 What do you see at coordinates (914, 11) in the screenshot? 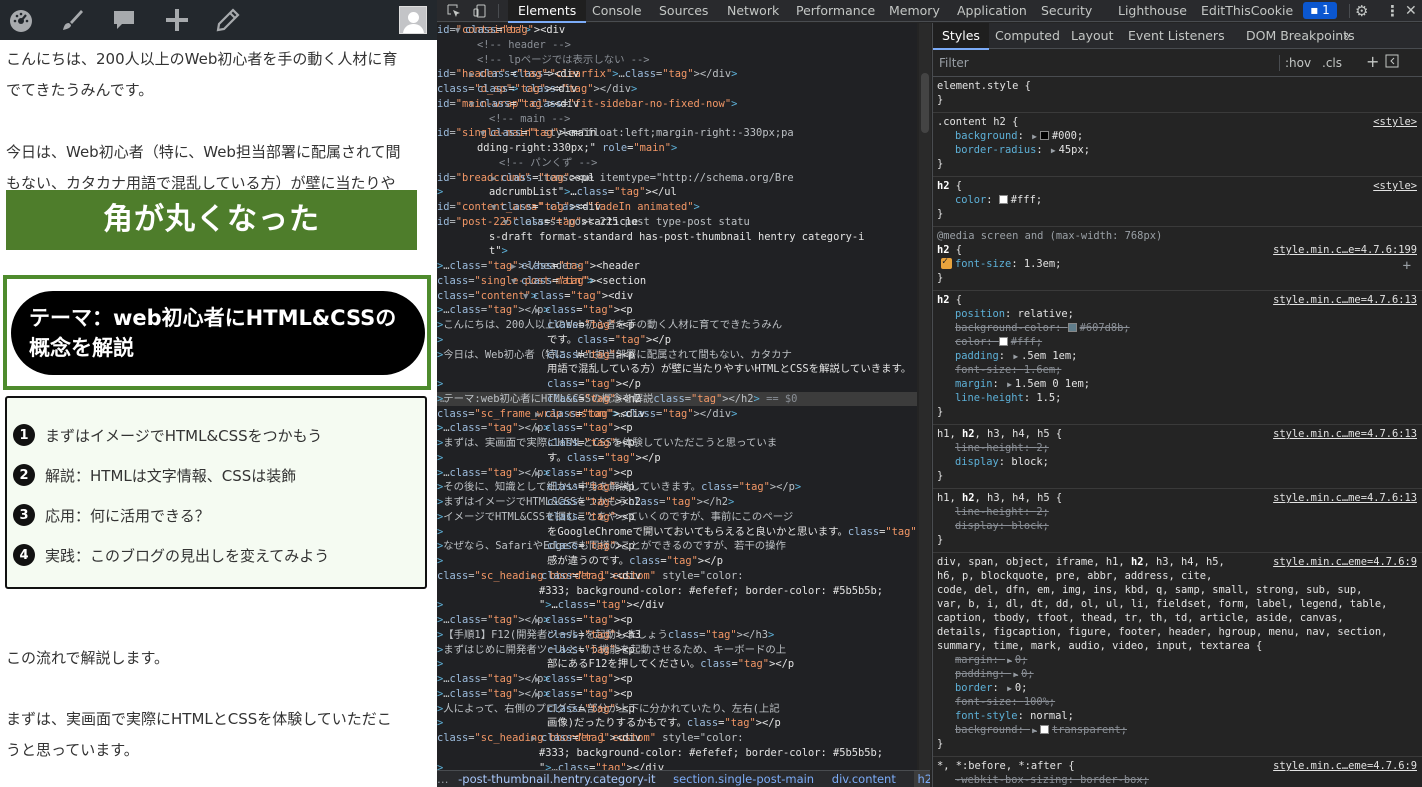
I see `tab-memory: Memory` at bounding box center [914, 11].